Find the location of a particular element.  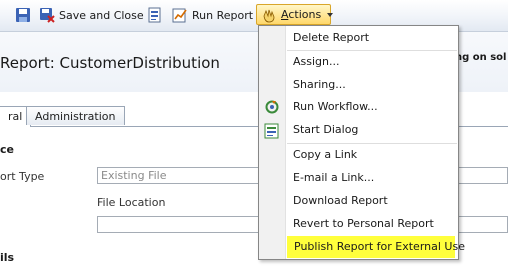

section-heading-source: ce is located at coordinates (7, 149).